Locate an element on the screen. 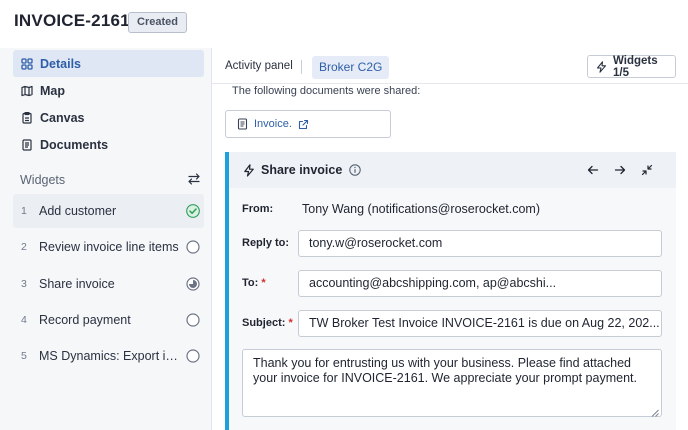 The width and height of the screenshot is (688, 430). subject-label: Subject: * is located at coordinates (267, 323).